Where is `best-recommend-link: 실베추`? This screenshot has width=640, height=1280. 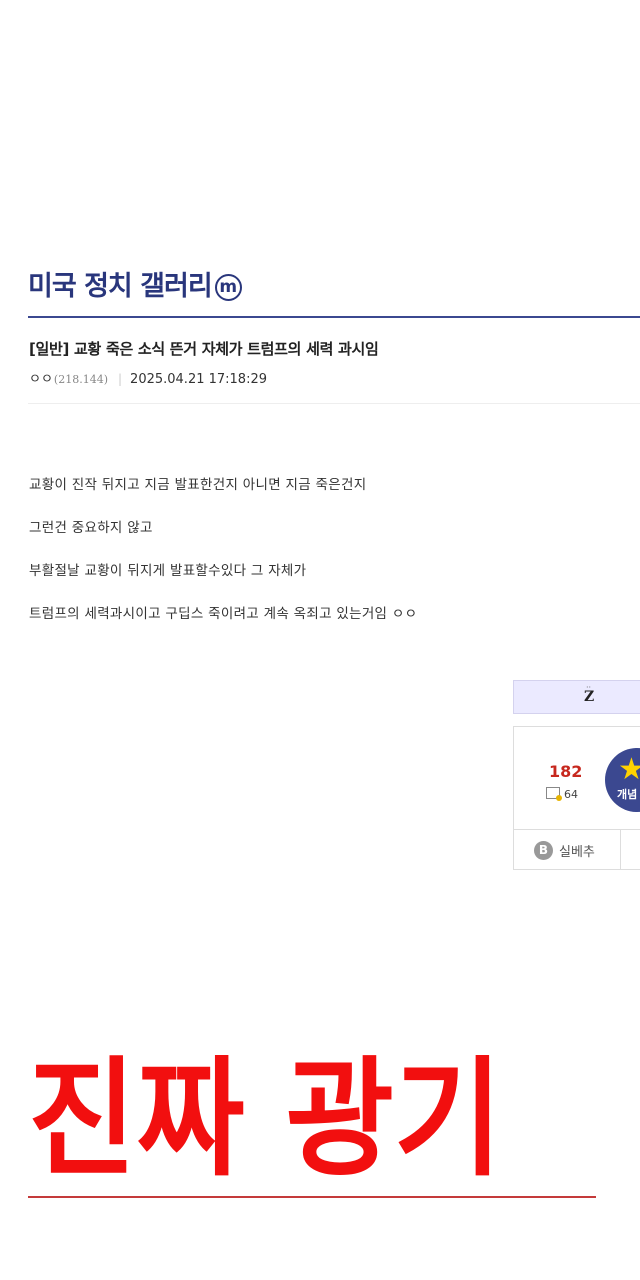
best-recommend-link: 실베추 is located at coordinates (577, 850).